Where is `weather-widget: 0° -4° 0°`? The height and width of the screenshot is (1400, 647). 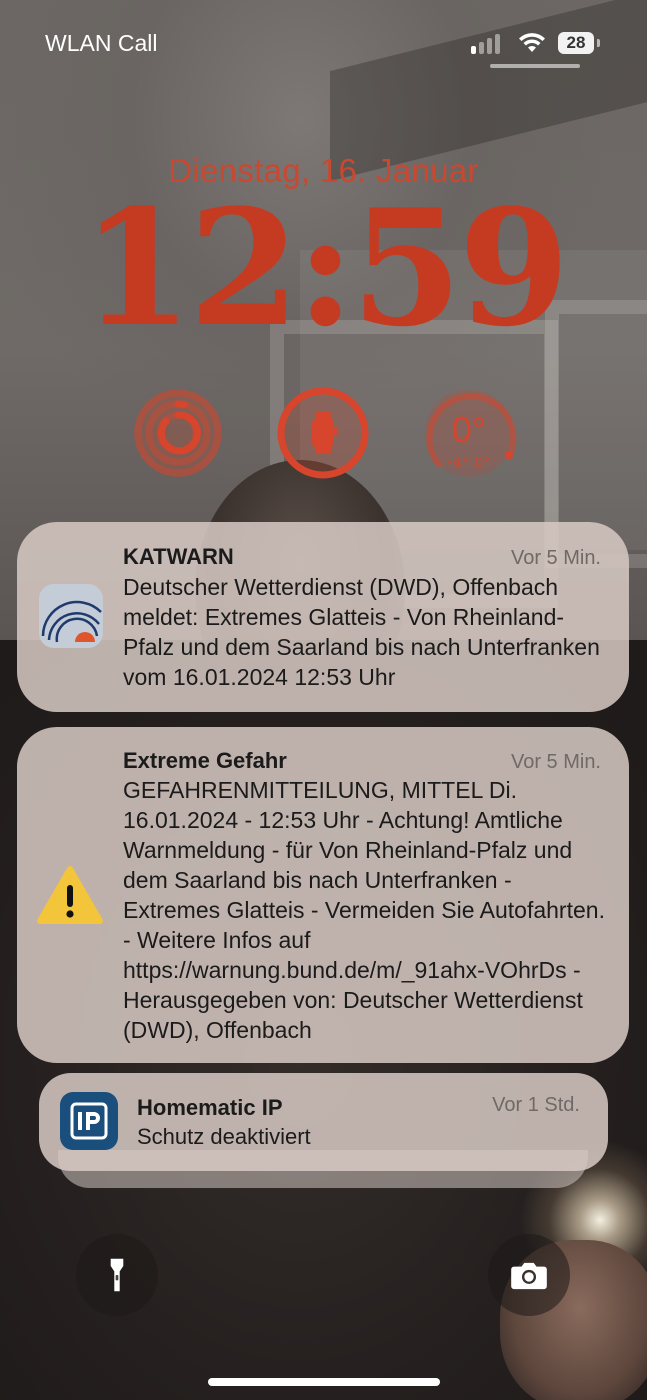 weather-widget: 0° -4° 0° is located at coordinates (469, 433).